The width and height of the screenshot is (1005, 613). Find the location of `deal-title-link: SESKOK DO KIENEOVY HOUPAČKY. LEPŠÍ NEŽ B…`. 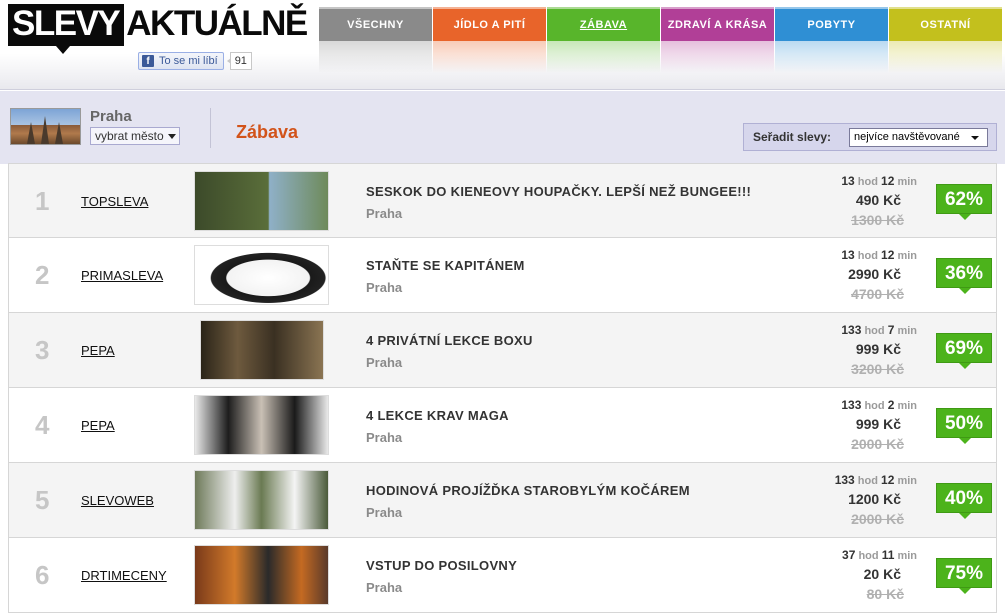

deal-title-link: SESKOK DO KIENEOVY HOUPAČKY. LEPŠÍ NEŽ B… is located at coordinates (558, 191).